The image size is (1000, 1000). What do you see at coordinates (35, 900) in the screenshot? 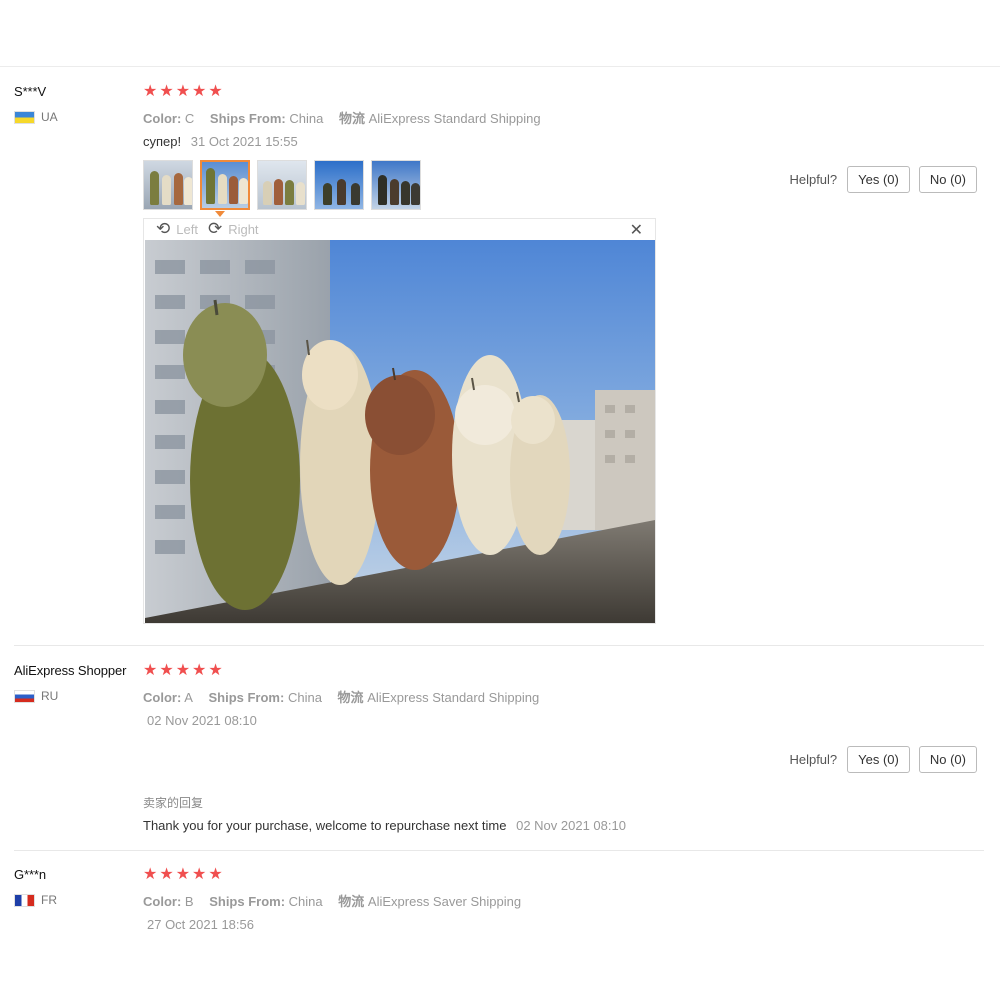
I see `reviewer-country: FR` at bounding box center [35, 900].